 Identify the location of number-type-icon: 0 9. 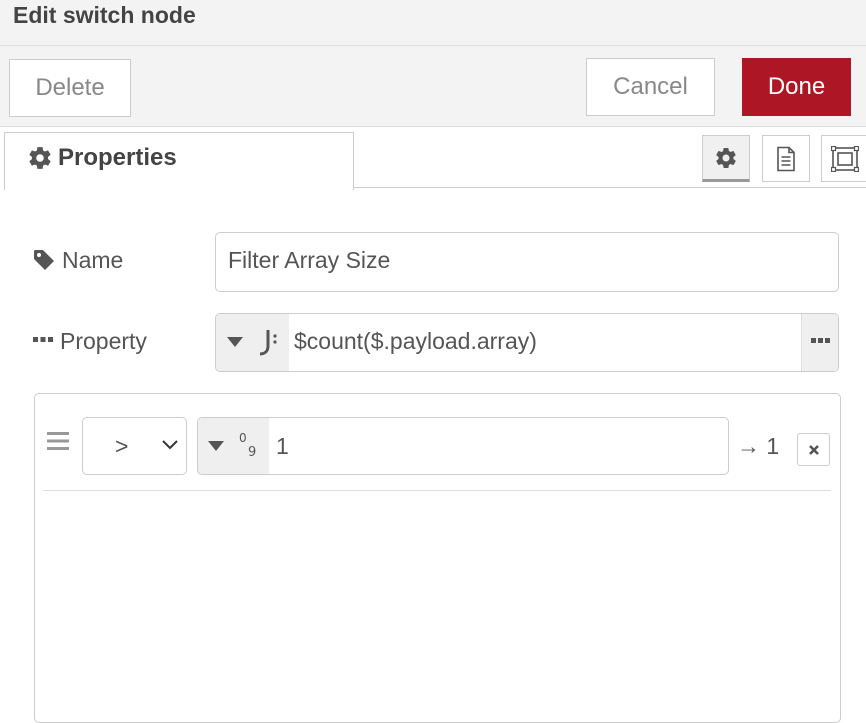
(247, 445).